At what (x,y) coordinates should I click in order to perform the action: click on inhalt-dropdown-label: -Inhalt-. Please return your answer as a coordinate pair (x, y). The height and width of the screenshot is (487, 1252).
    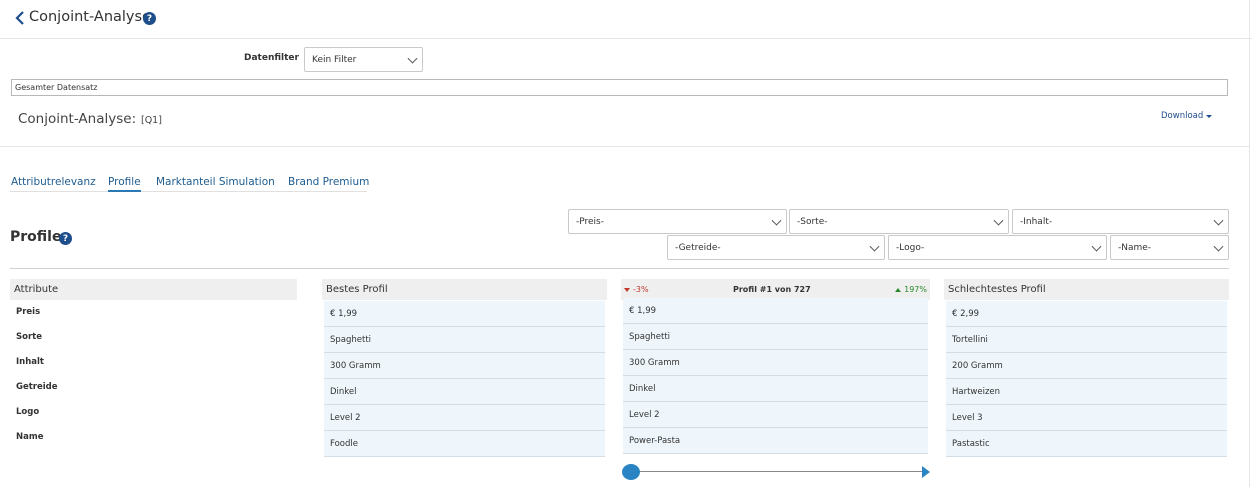
    Looking at the image, I should click on (1036, 221).